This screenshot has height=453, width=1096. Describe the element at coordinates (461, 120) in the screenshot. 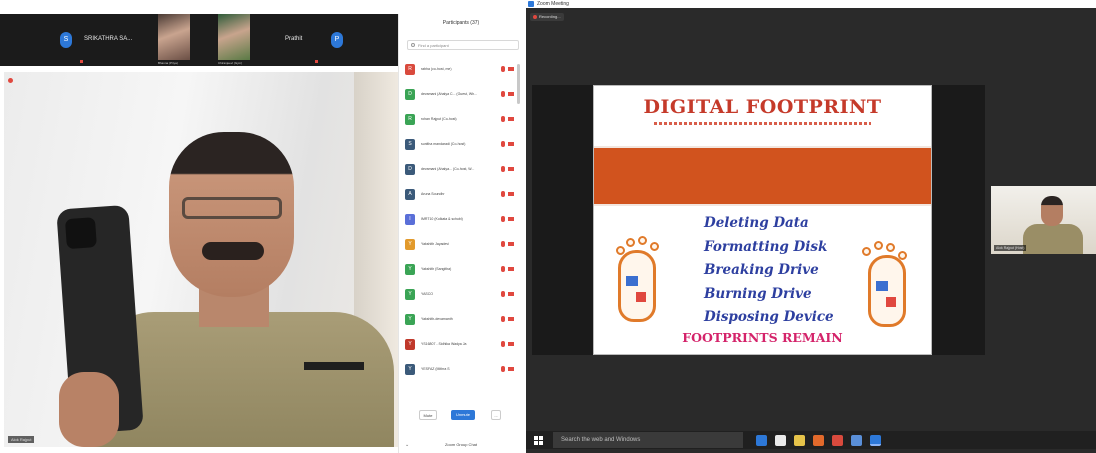

I see `participant-row: Rrohan Rajput (Co-host)` at that location.